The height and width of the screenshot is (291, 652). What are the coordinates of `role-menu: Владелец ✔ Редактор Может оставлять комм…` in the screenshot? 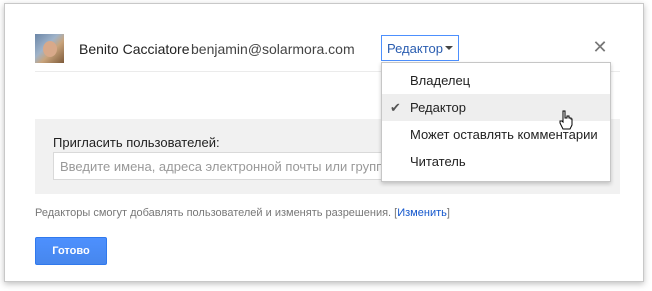 It's located at (496, 122).